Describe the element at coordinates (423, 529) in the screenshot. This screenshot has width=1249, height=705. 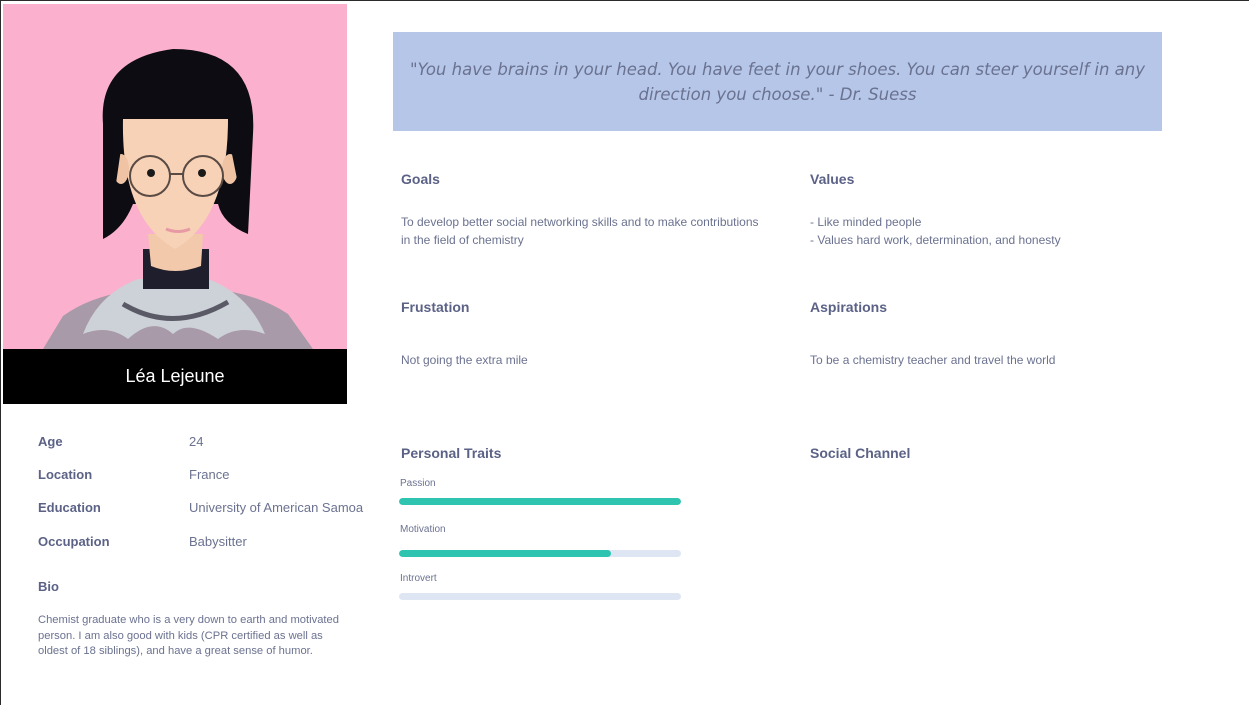
I see `trait-label-motivation: Motivation` at that location.